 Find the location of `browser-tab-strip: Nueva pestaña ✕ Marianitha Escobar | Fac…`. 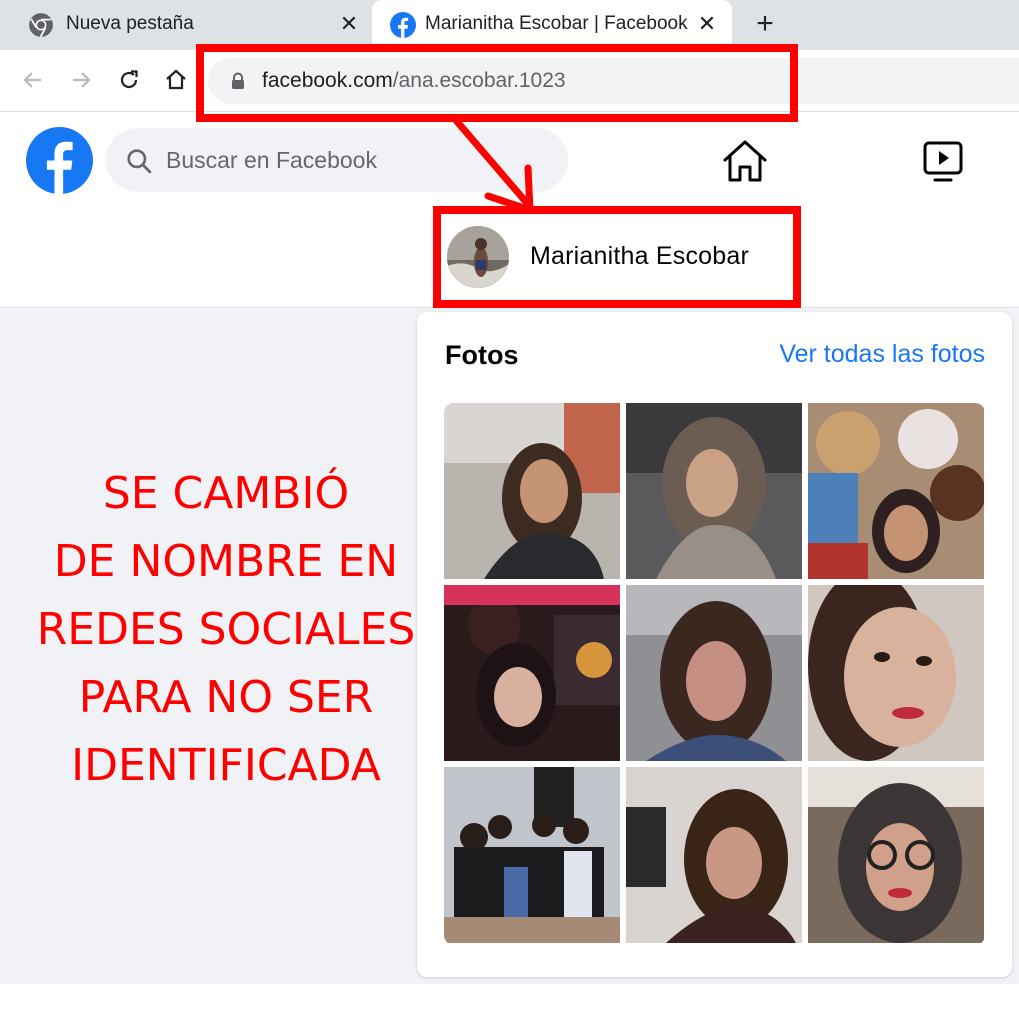

browser-tab-strip: Nueva pestaña ✕ Marianitha Escobar | Fac… is located at coordinates (509, 25).